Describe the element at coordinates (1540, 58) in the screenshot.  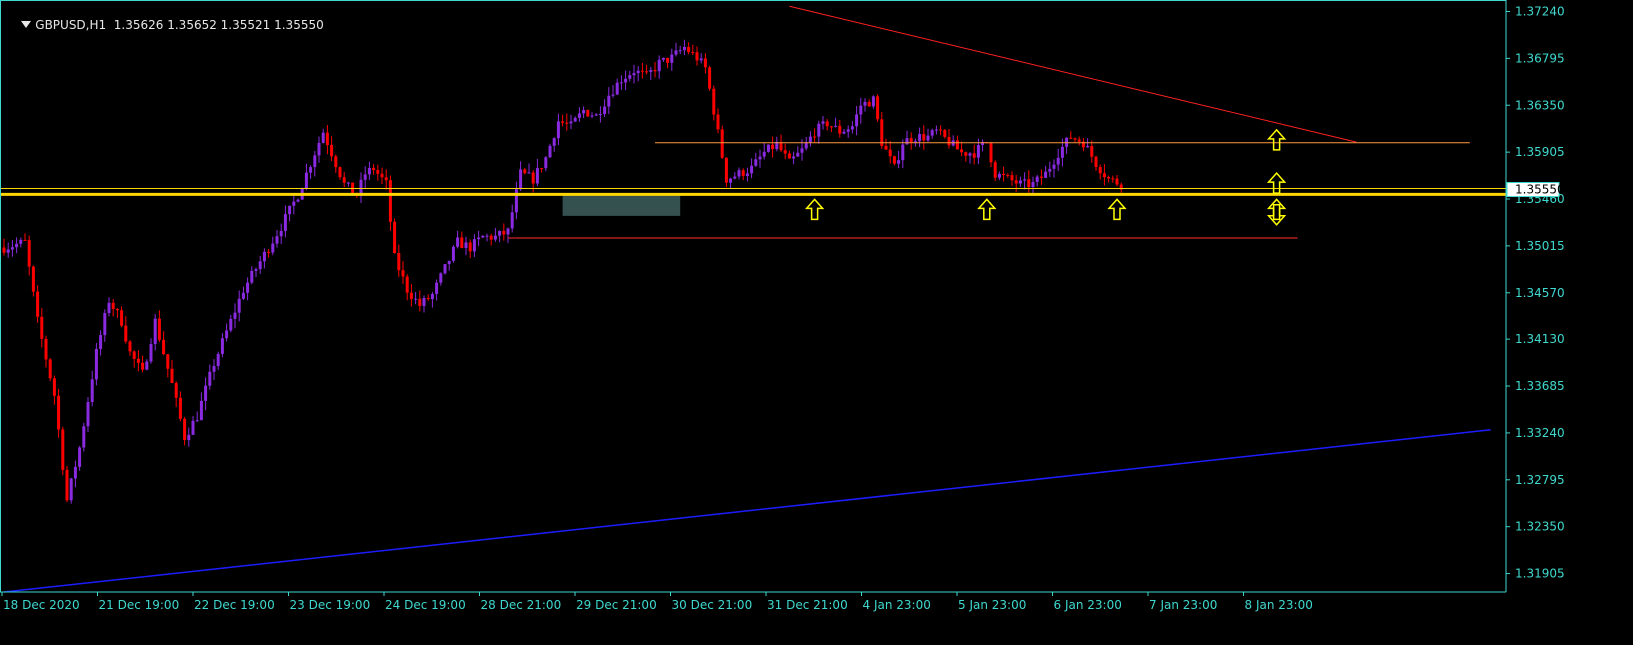
I see `price-tick-label: 1.36795` at that location.